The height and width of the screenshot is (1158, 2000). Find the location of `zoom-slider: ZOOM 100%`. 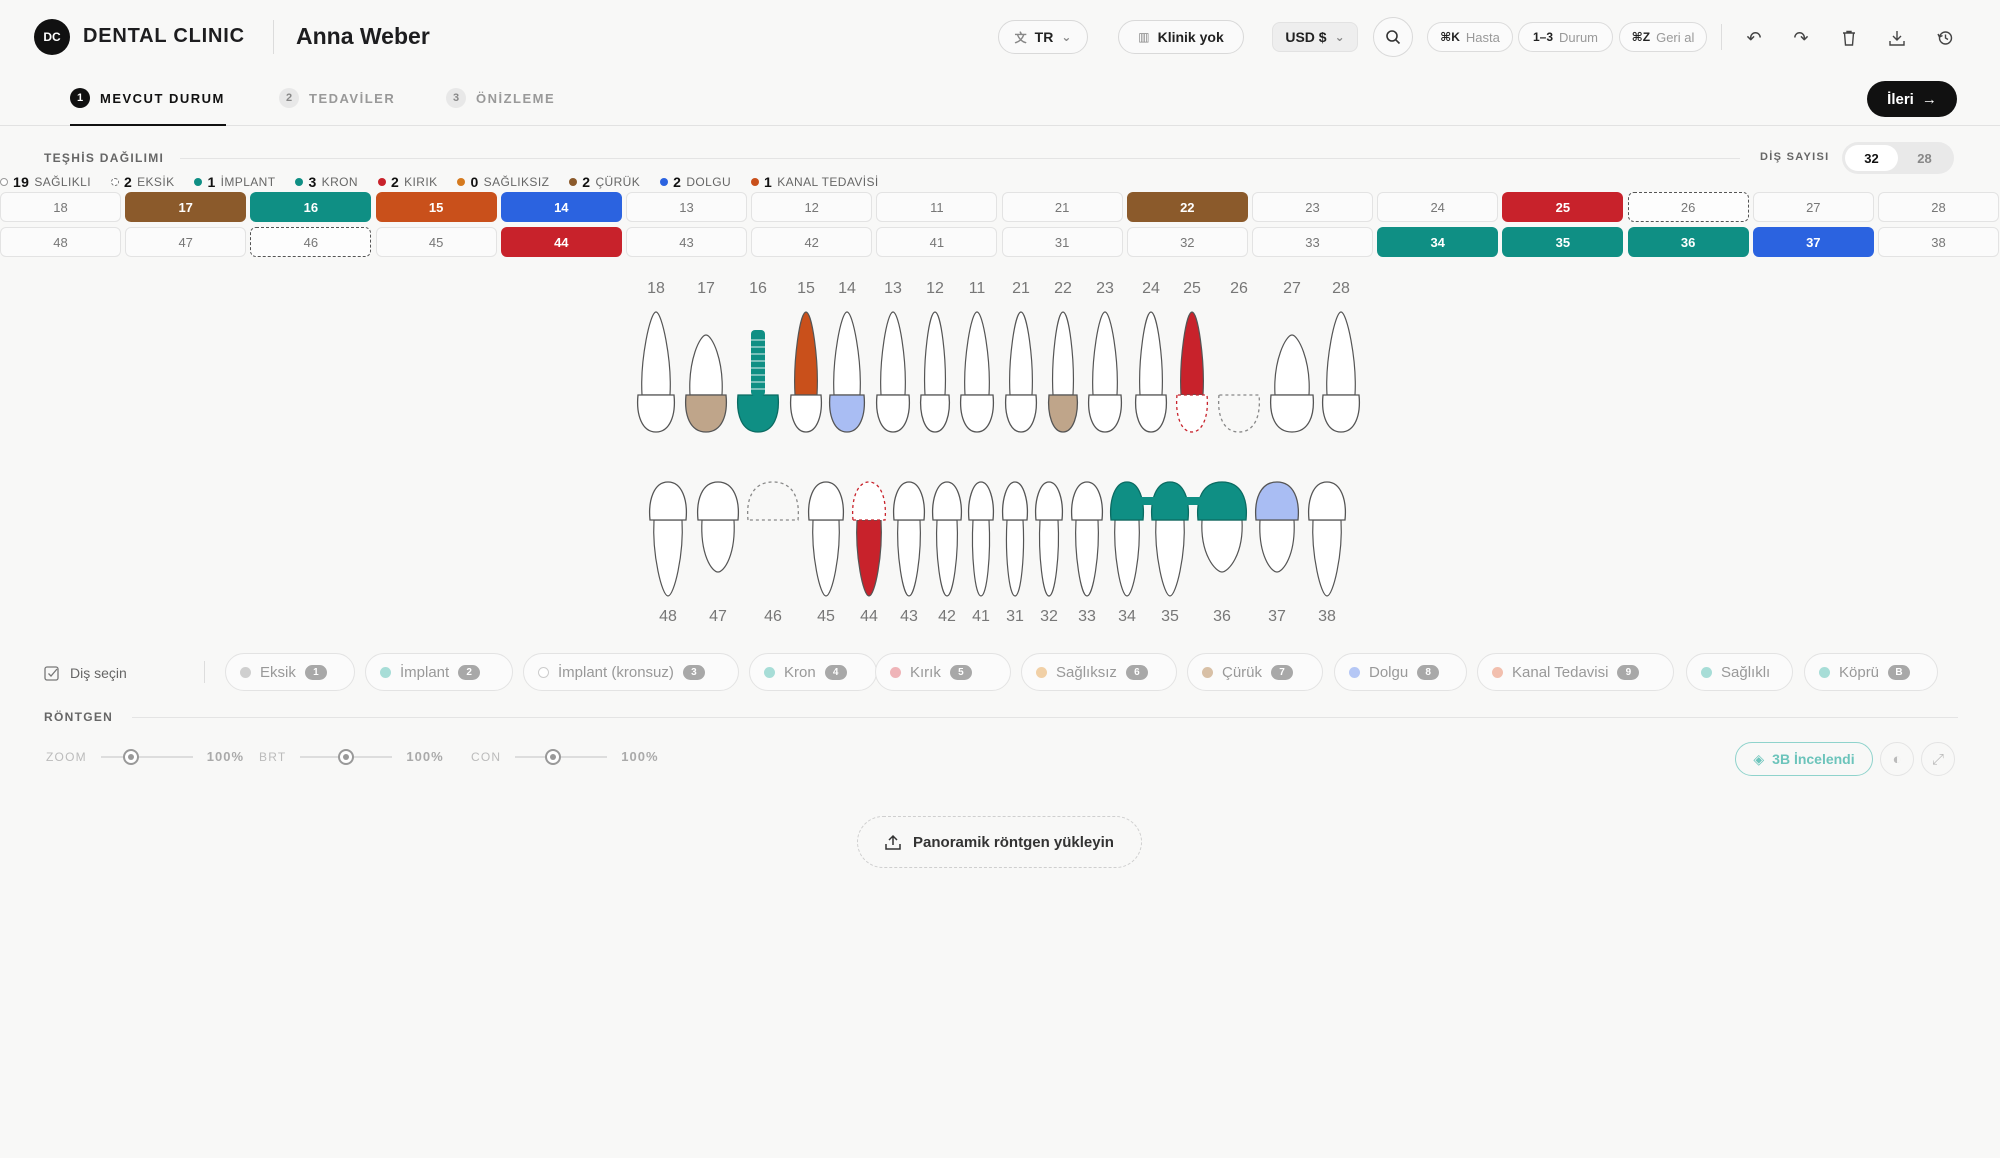

zoom-slider: ZOOM 100% is located at coordinates (145, 756).